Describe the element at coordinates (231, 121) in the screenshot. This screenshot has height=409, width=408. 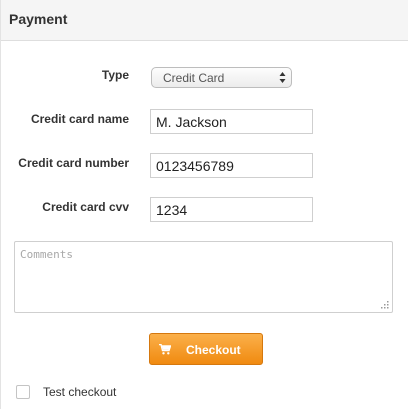
I see `card-name-input` at that location.